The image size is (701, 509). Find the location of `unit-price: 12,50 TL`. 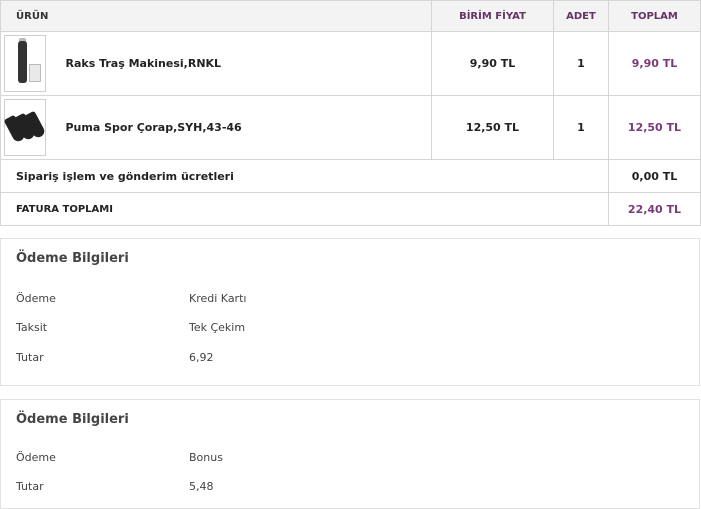

unit-price: 12,50 TL is located at coordinates (492, 127).